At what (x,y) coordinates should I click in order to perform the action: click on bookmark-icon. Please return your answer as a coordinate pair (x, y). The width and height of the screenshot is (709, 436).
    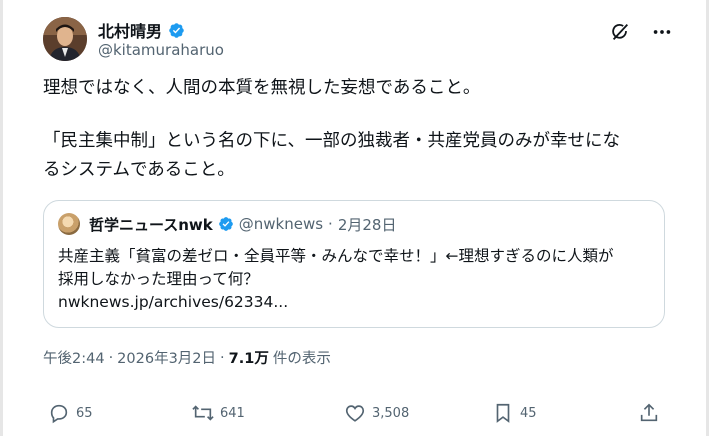
    Looking at the image, I should click on (503, 413).